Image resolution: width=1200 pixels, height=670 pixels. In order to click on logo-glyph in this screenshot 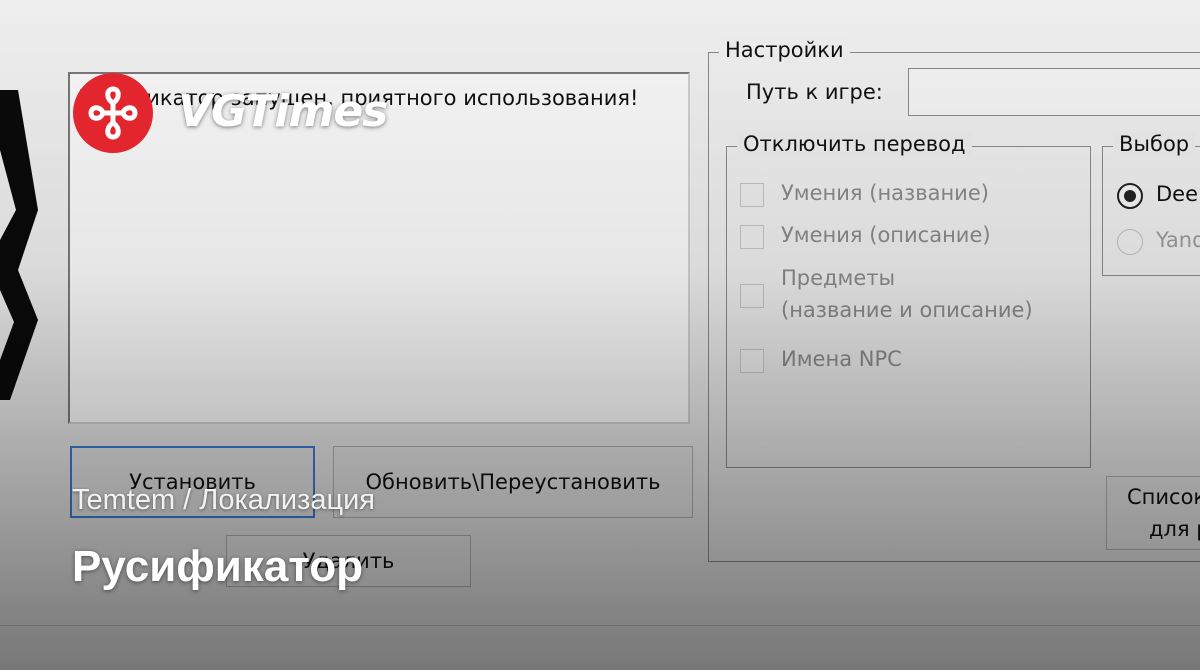, I will do `click(113, 113)`.